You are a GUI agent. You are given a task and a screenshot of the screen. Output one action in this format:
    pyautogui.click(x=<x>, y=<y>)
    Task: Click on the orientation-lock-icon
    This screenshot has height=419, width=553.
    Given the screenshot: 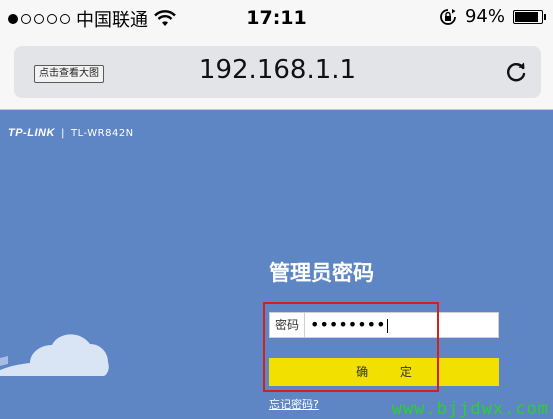 What is the action you would take?
    pyautogui.click(x=448, y=16)
    